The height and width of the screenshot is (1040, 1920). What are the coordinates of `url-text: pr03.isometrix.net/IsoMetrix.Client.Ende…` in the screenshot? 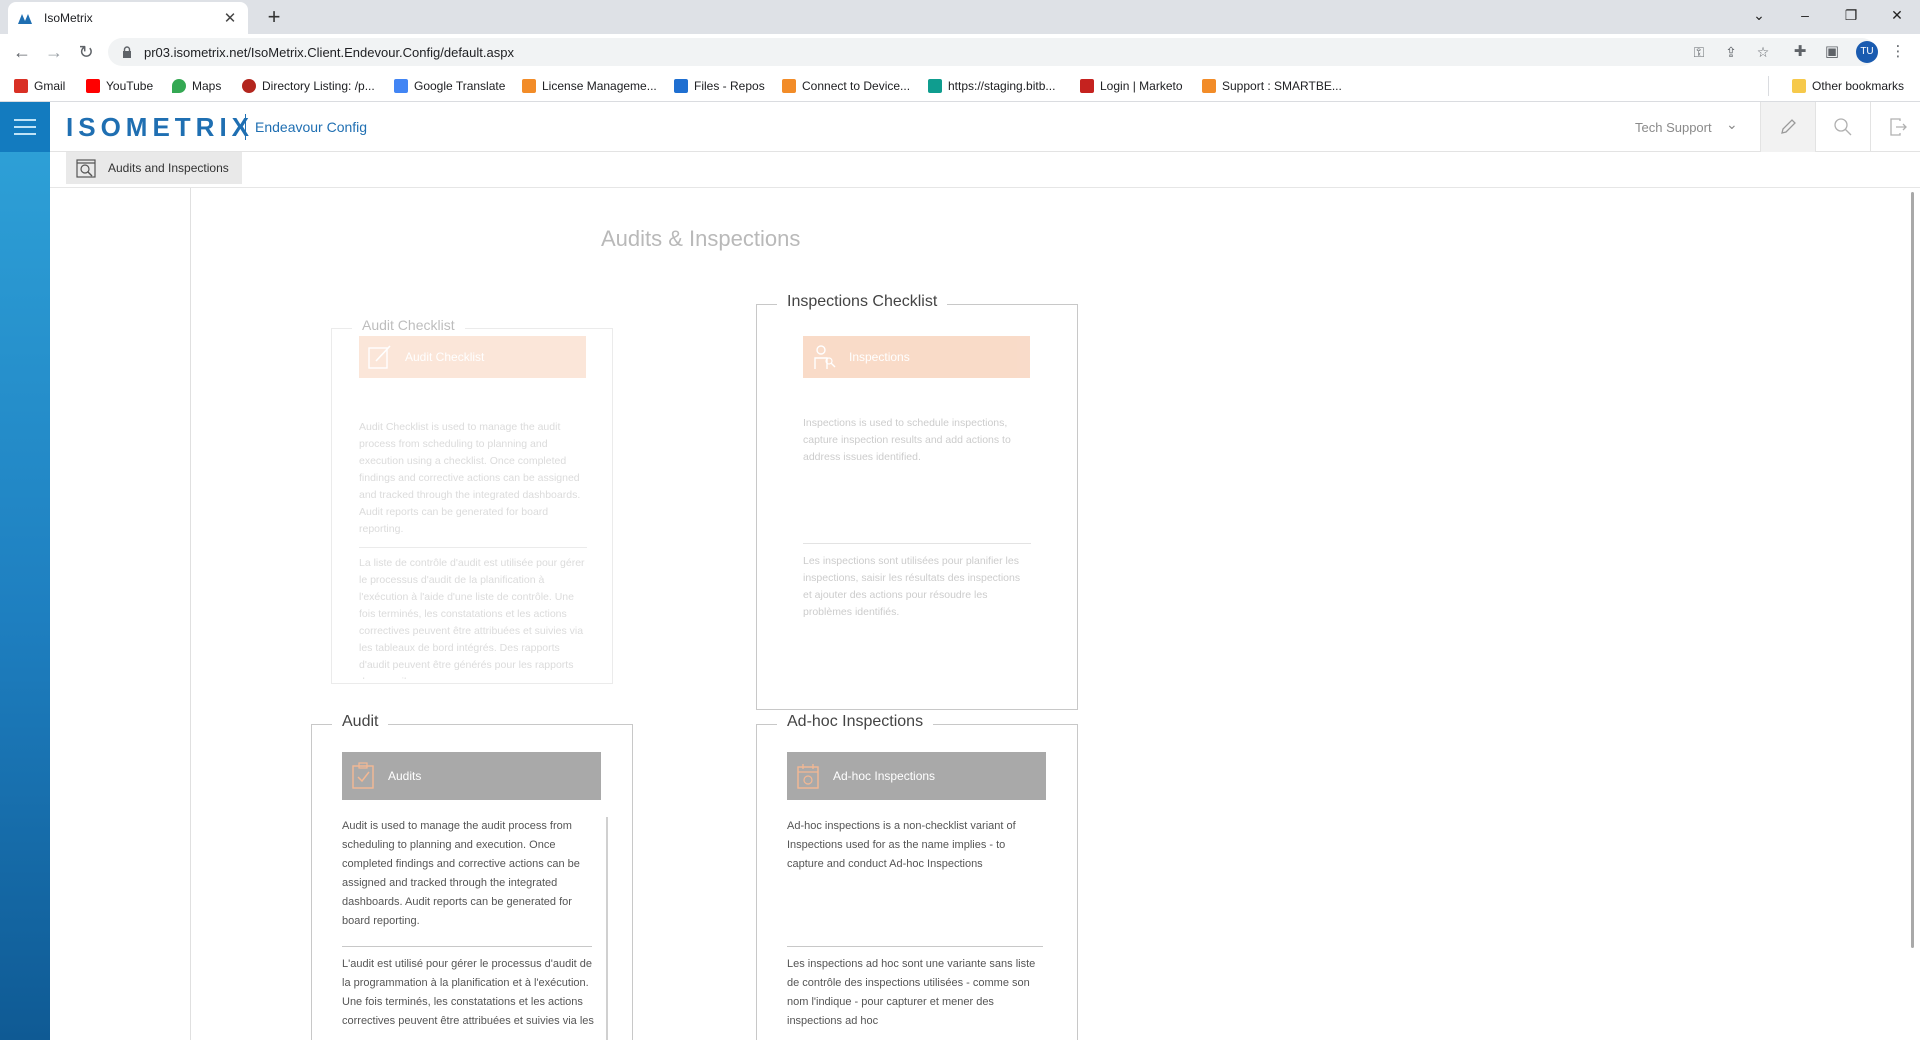 It's located at (329, 52).